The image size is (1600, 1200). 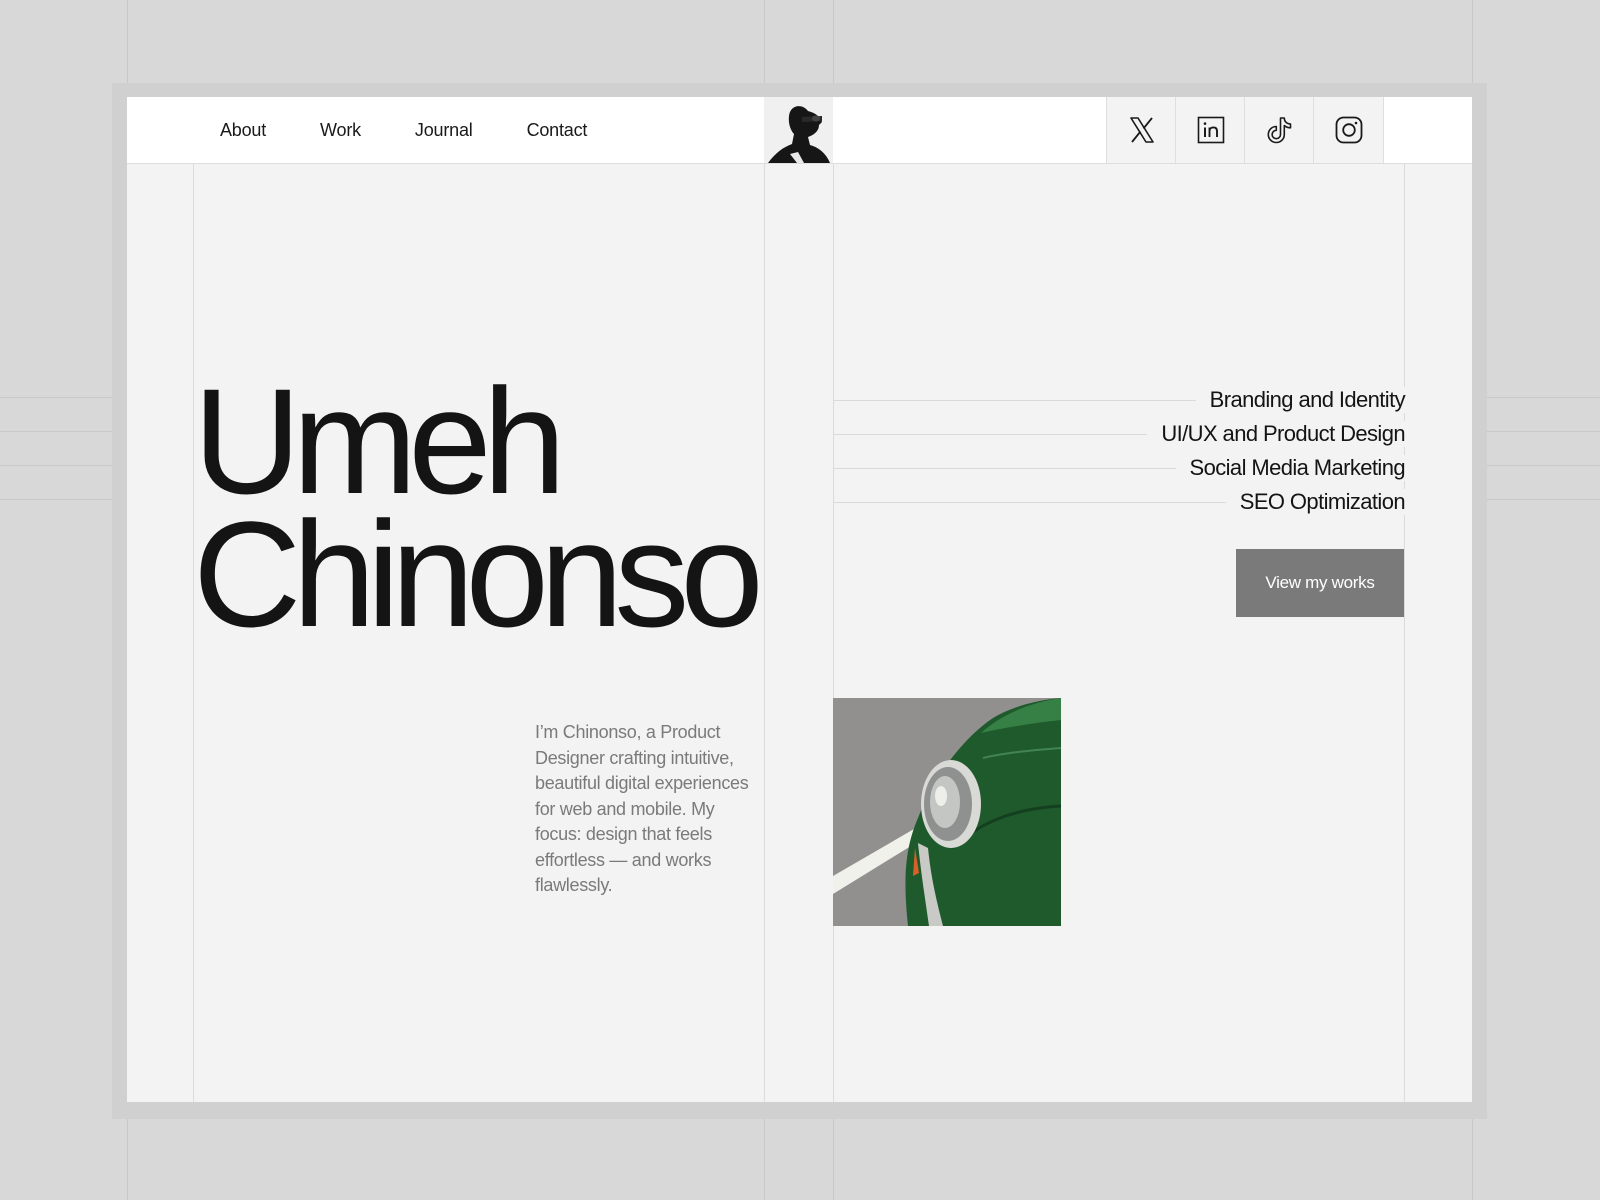 I want to click on hero-title: Umeh Chinonso, so click(x=478, y=507).